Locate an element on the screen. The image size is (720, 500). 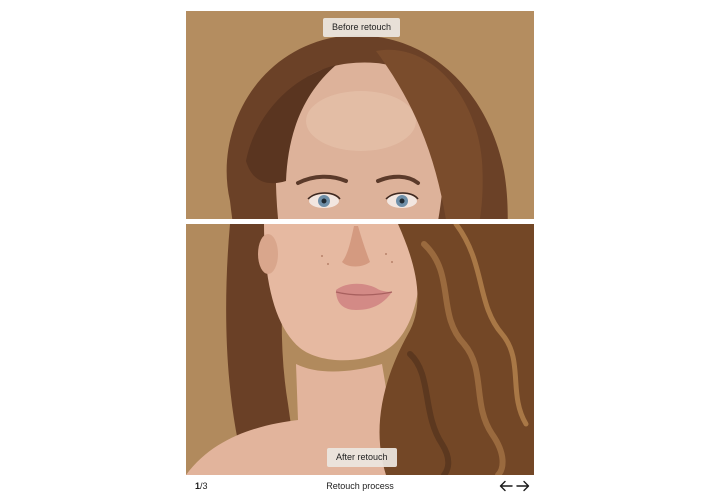
prev-slide-button is located at coordinates (506, 486).